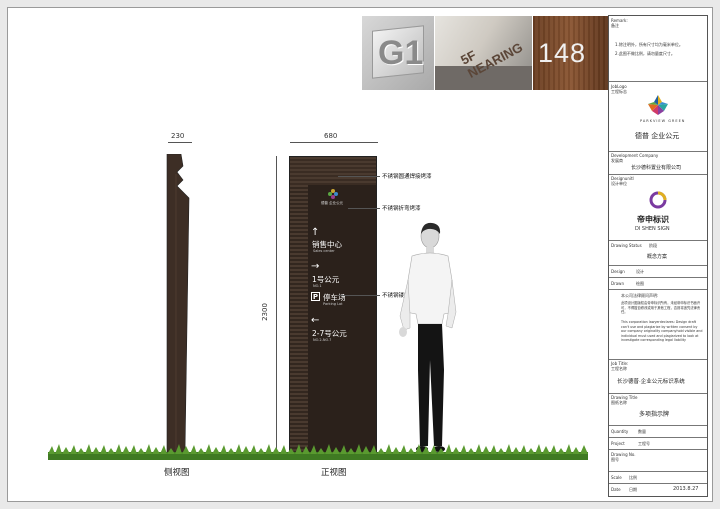 The image size is (720, 509). What do you see at coordinates (640, 271) in the screenshot?
I see `tb-design-value: 设计` at bounding box center [640, 271].